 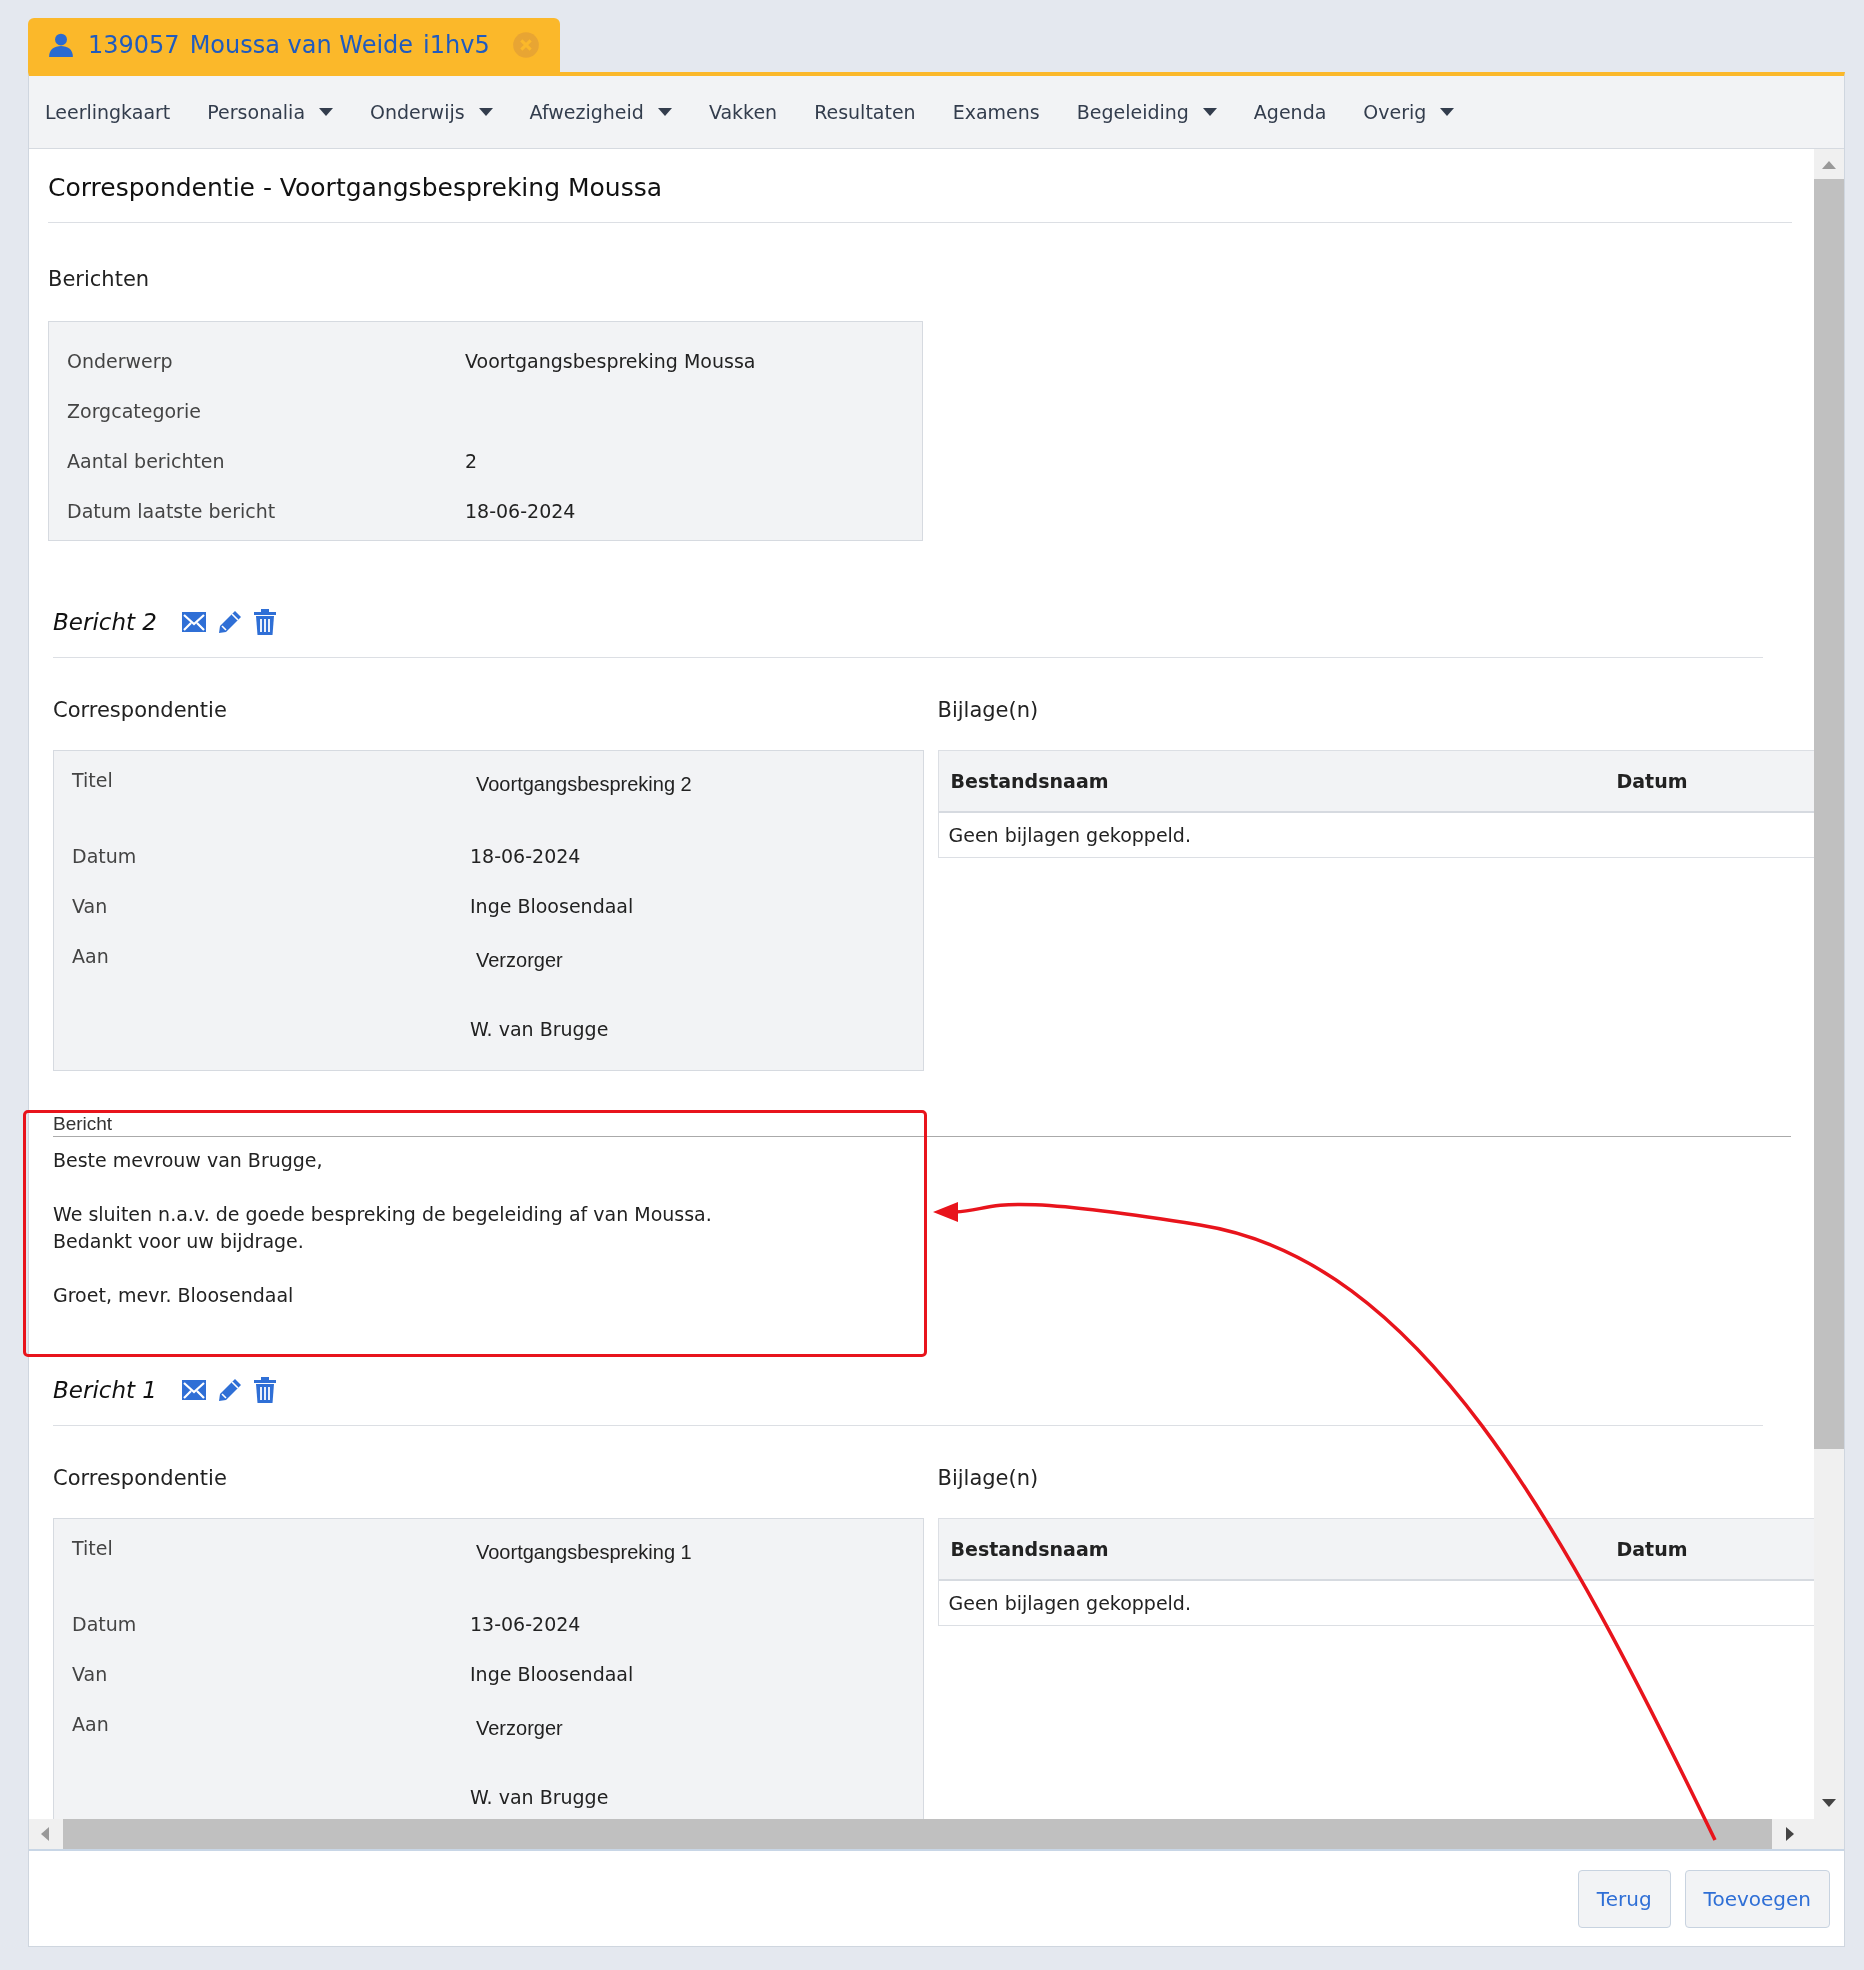 What do you see at coordinates (583, 1552) in the screenshot?
I see `field-value: Voortgangsbespreking 1` at bounding box center [583, 1552].